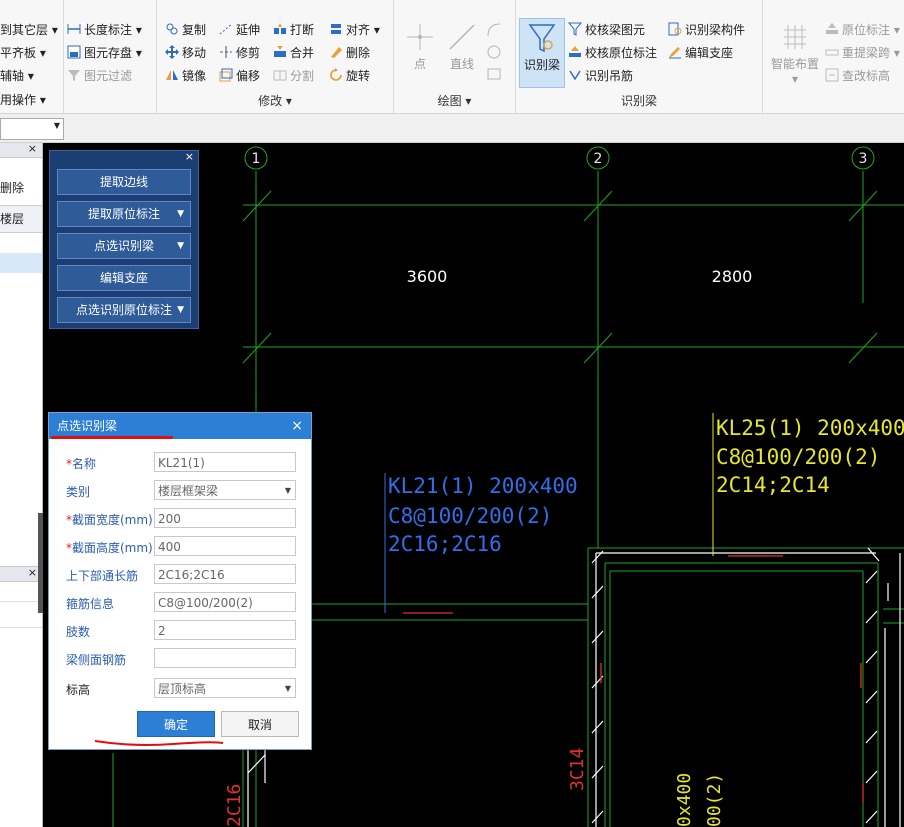 The width and height of the screenshot is (904, 827). I want to click on legs-input: 2, so click(225, 630).